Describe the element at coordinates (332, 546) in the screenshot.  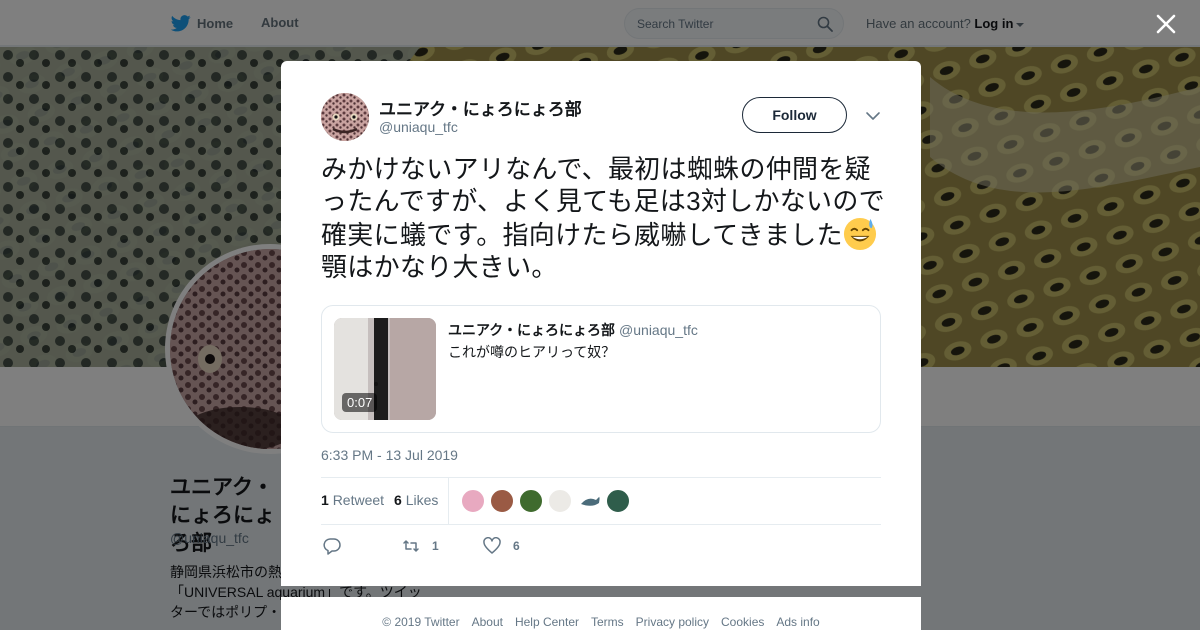
I see `reply-icon` at that location.